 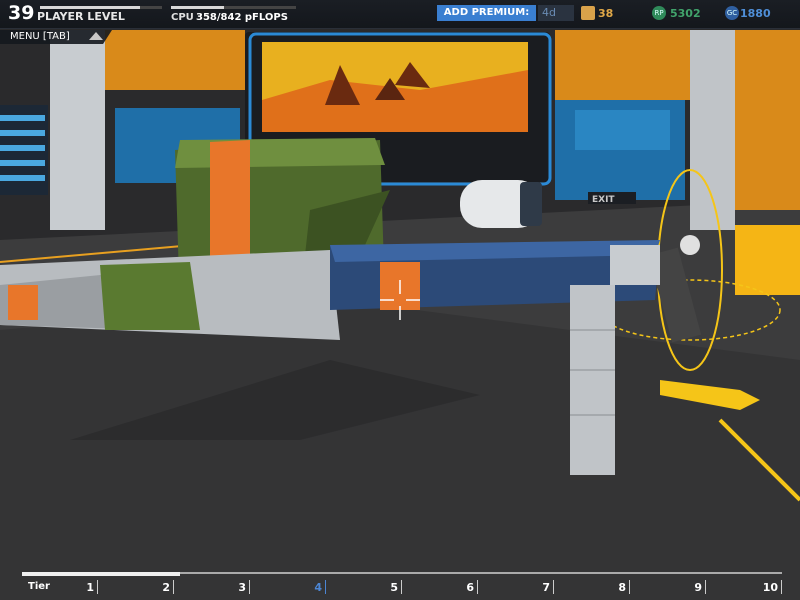 What do you see at coordinates (394, 587) in the screenshot?
I see `tier-number: 5` at bounding box center [394, 587].